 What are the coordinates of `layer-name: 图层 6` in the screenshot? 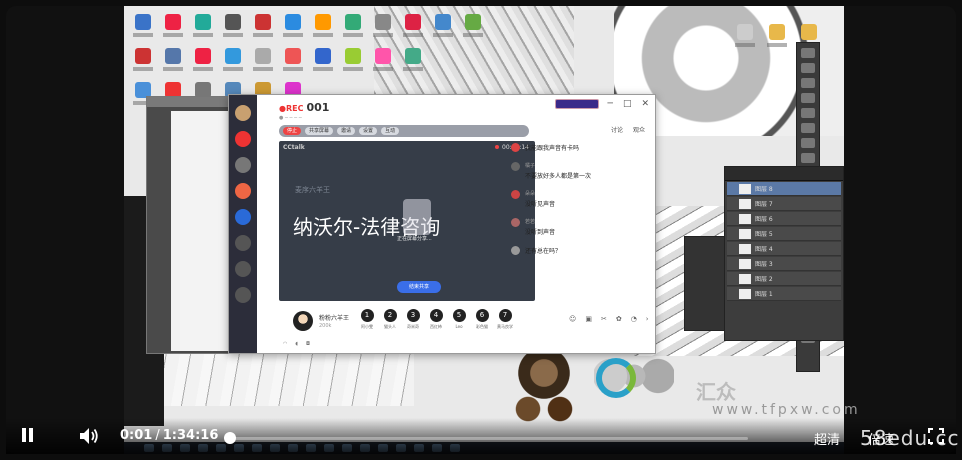 It's located at (764, 219).